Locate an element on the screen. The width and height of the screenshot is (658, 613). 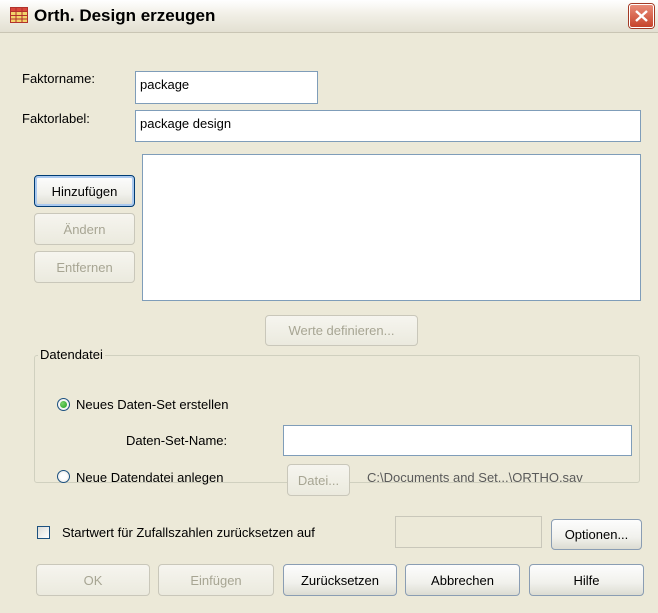
factor-label-label: Faktorlabel: is located at coordinates (56, 118).